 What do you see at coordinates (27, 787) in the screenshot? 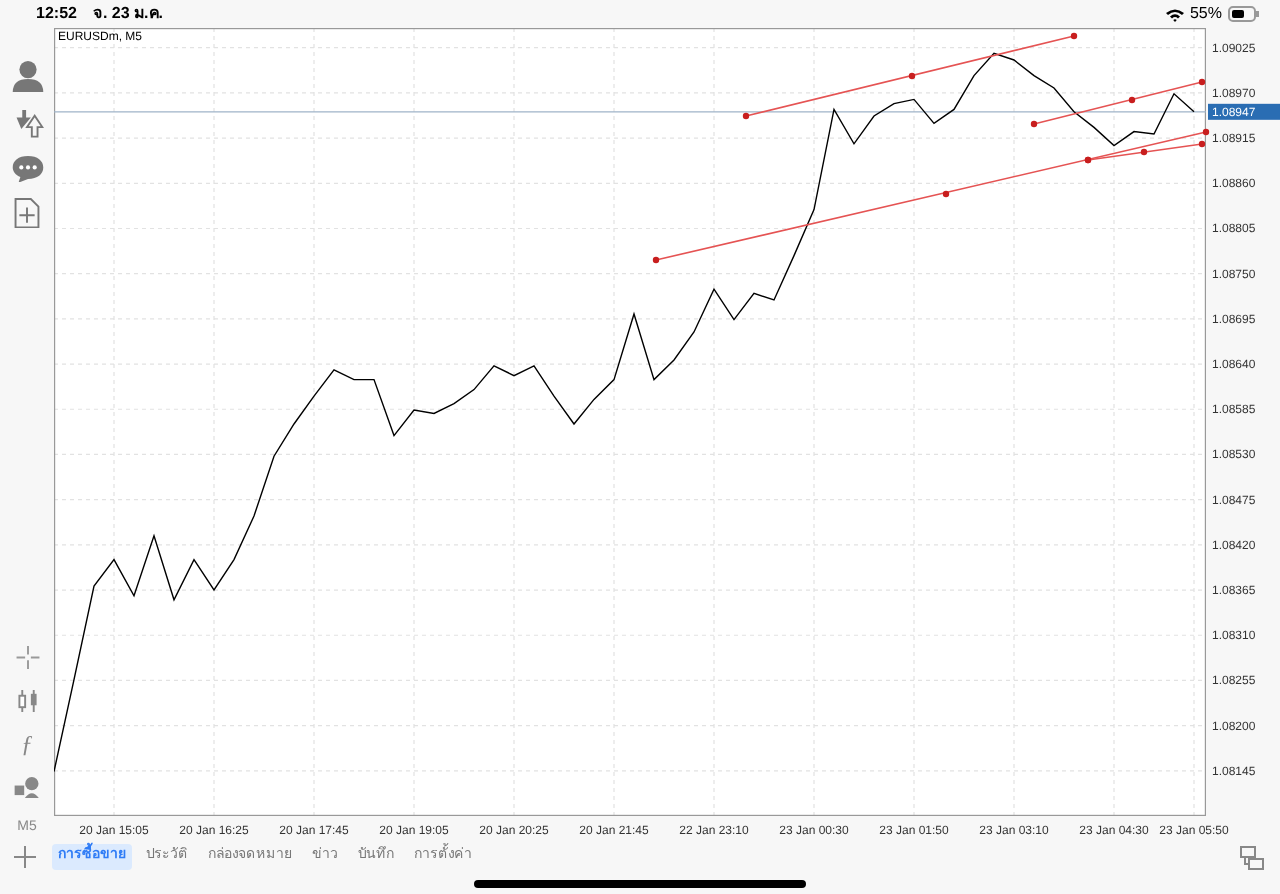
I see `shapes-icon` at bounding box center [27, 787].